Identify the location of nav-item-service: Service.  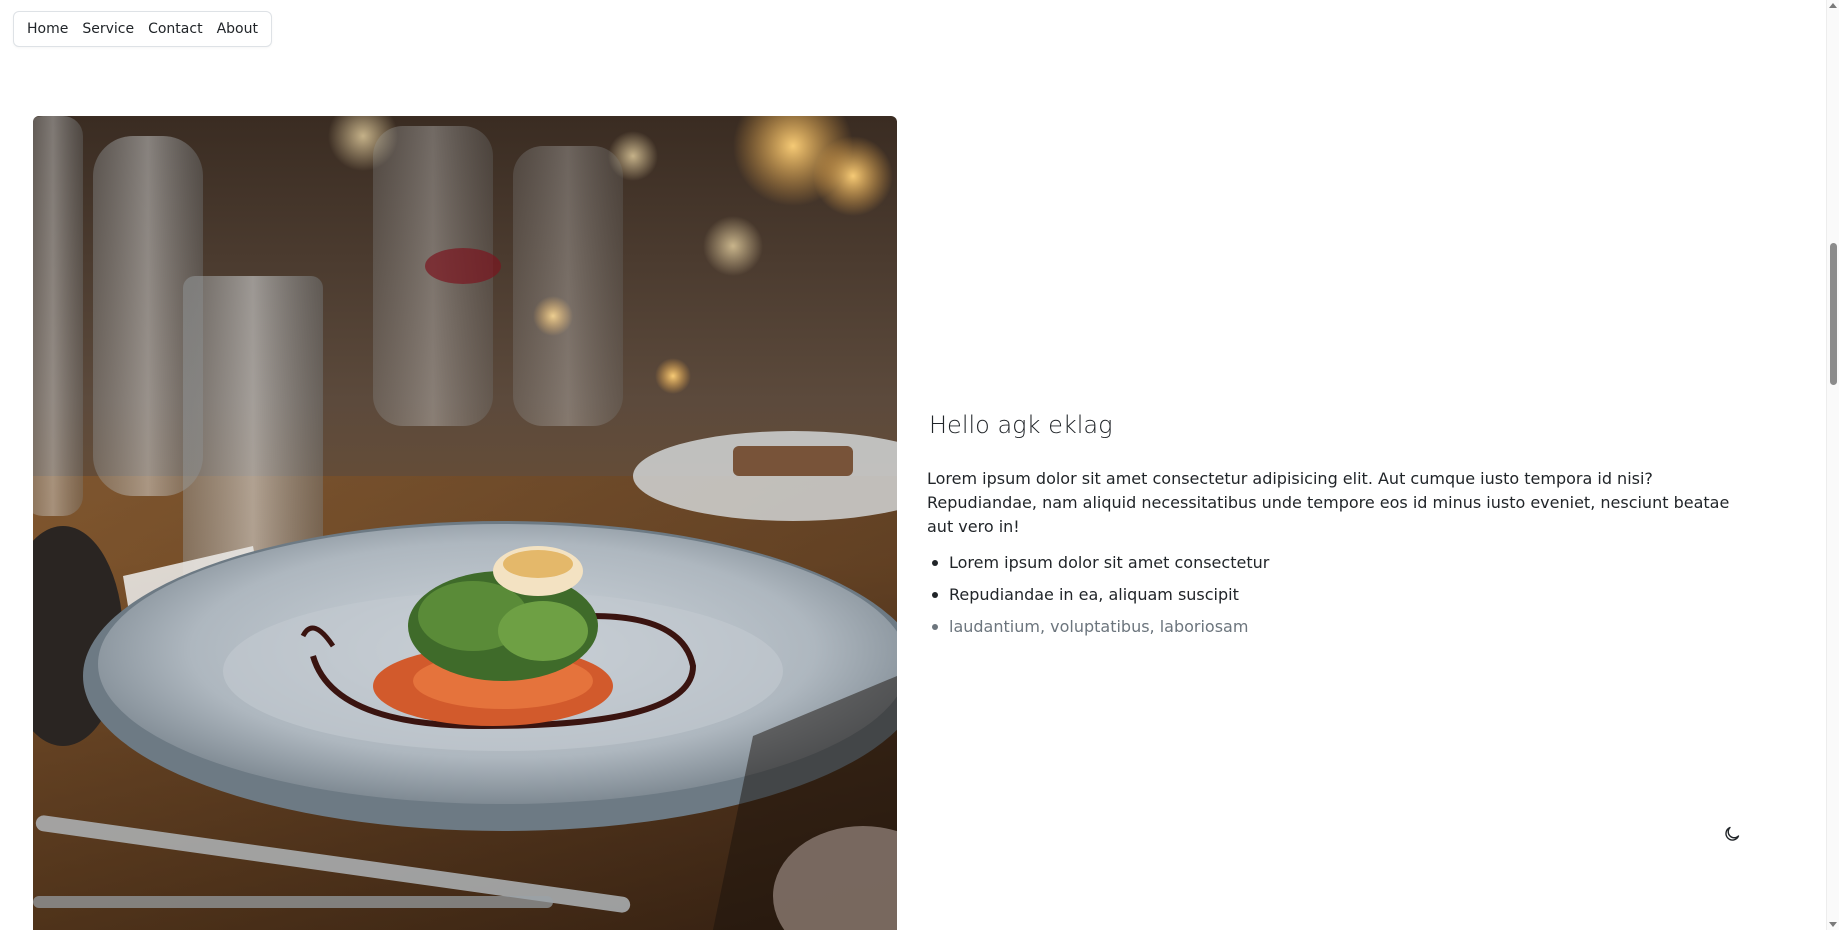
(108, 29).